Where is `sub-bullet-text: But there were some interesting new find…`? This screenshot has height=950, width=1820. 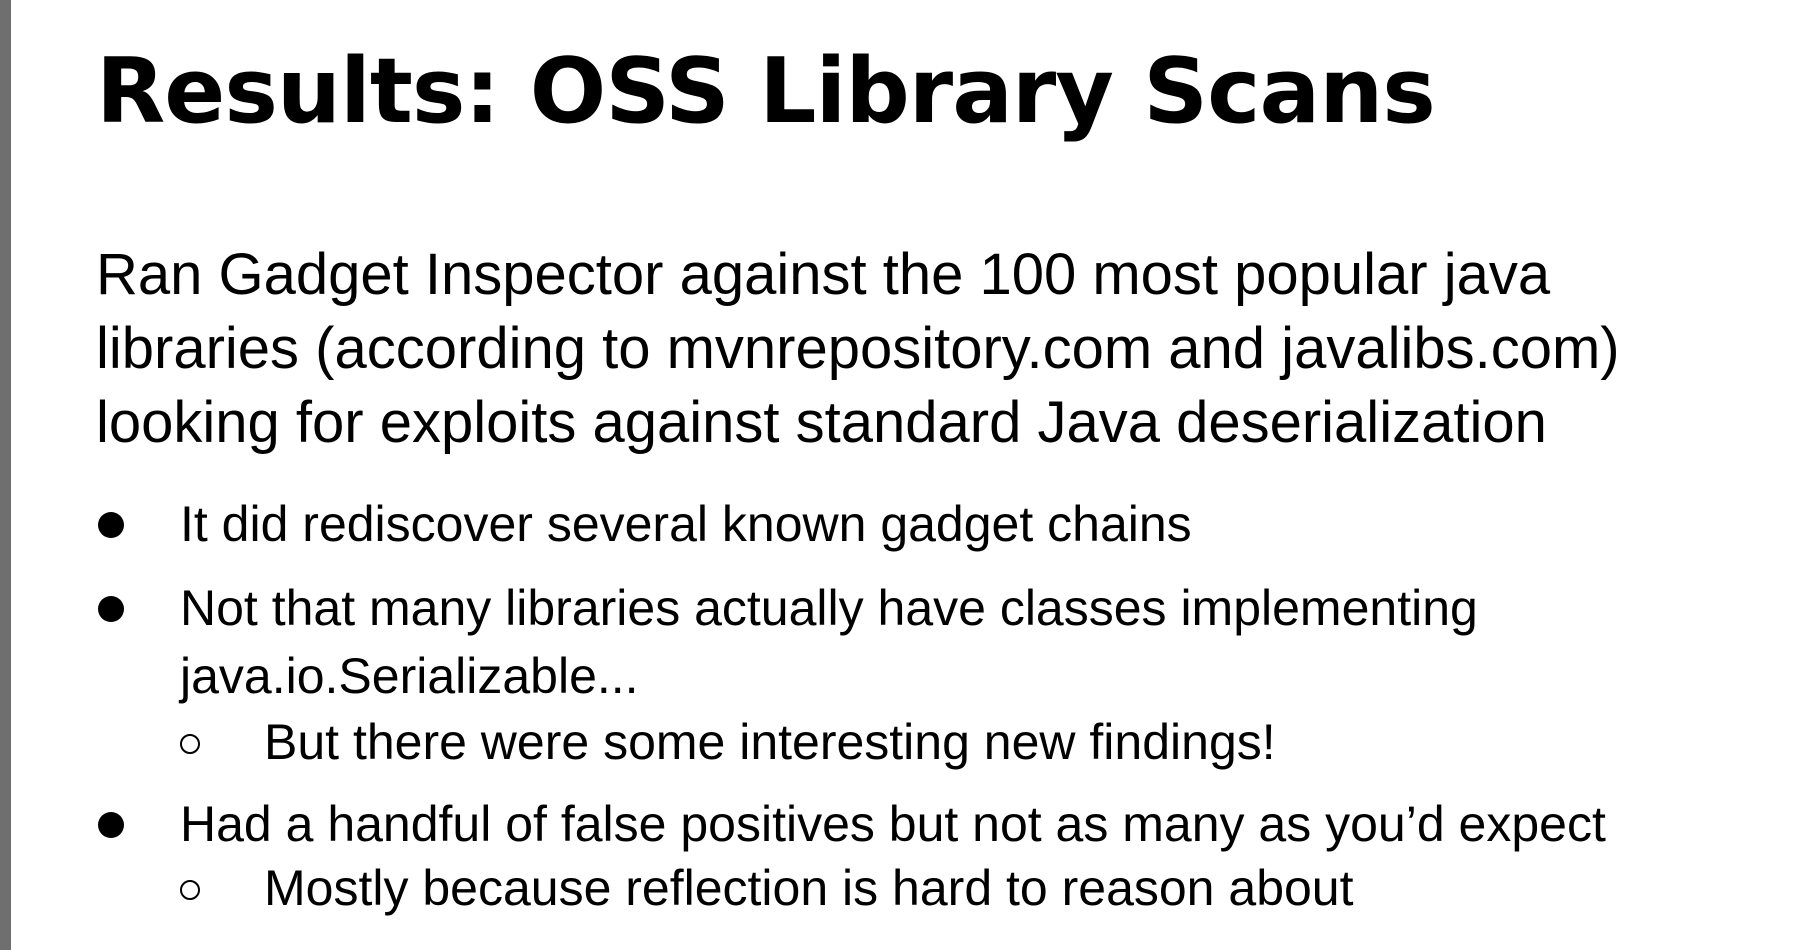 sub-bullet-text: But there were some interesting new find… is located at coordinates (770, 742).